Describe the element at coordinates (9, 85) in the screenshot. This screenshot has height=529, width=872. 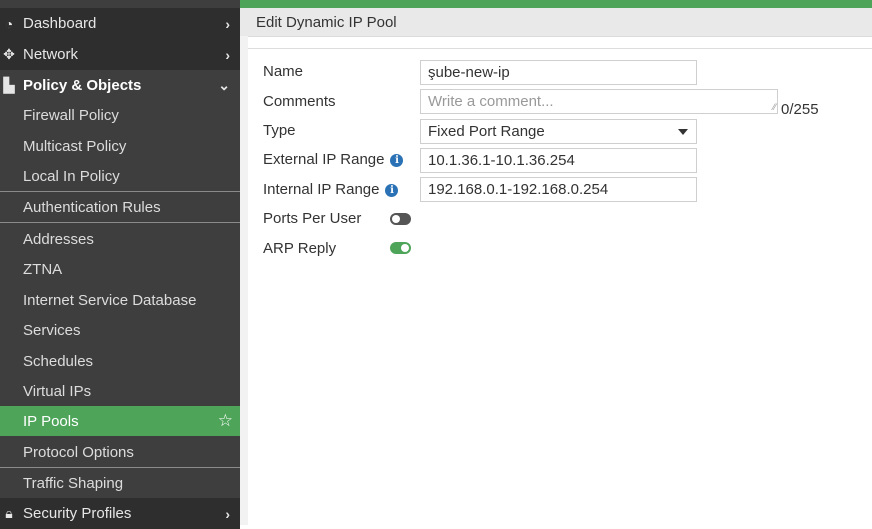
I see `policy-icon: ▙` at that location.